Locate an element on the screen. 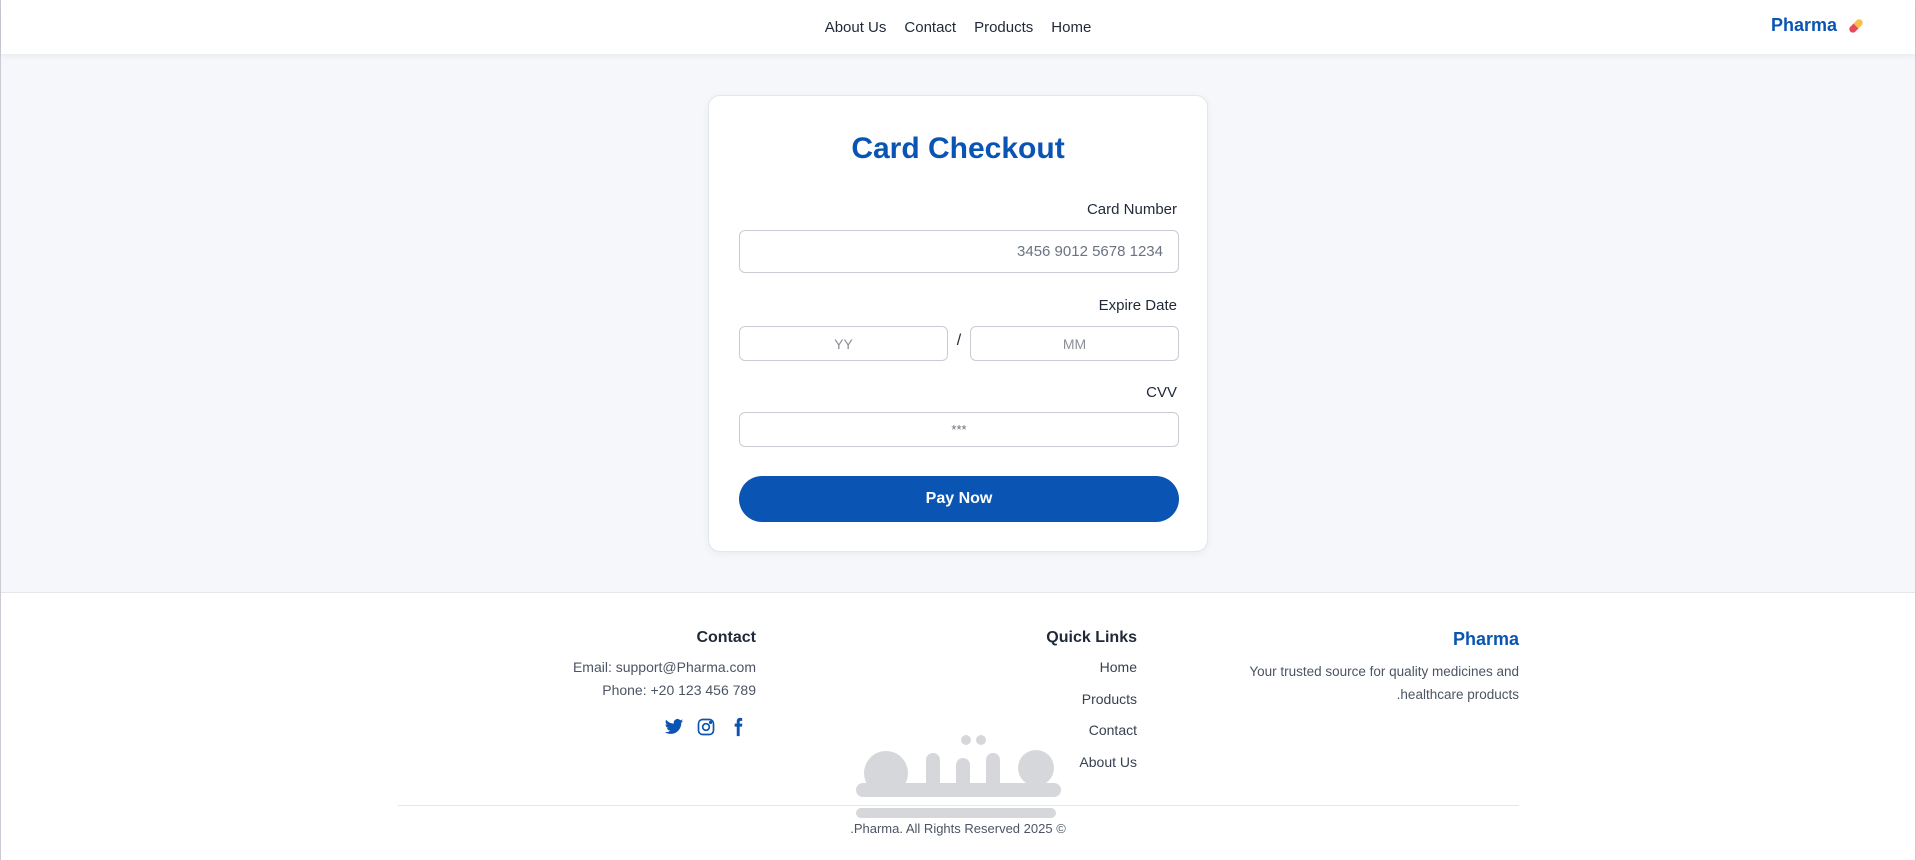 The width and height of the screenshot is (1916, 860). expire-month-placeholder: MM is located at coordinates (1074, 343).